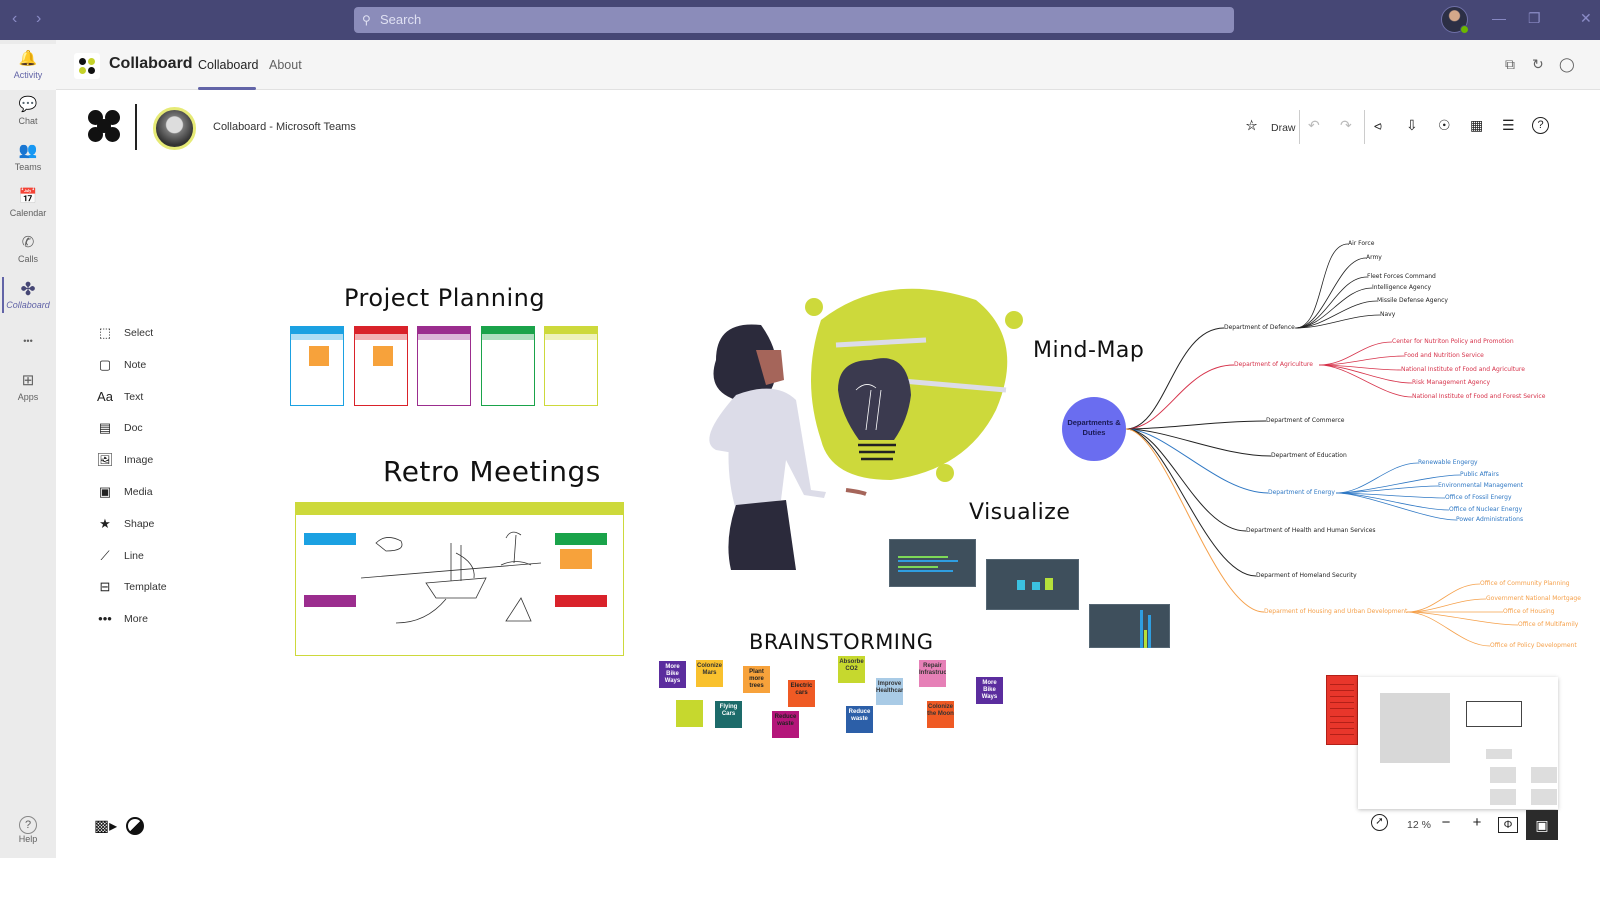 This screenshot has width=1600, height=900. What do you see at coordinates (1301, 492) in the screenshot?
I see `mind-map-branch: Department of Energy` at bounding box center [1301, 492].